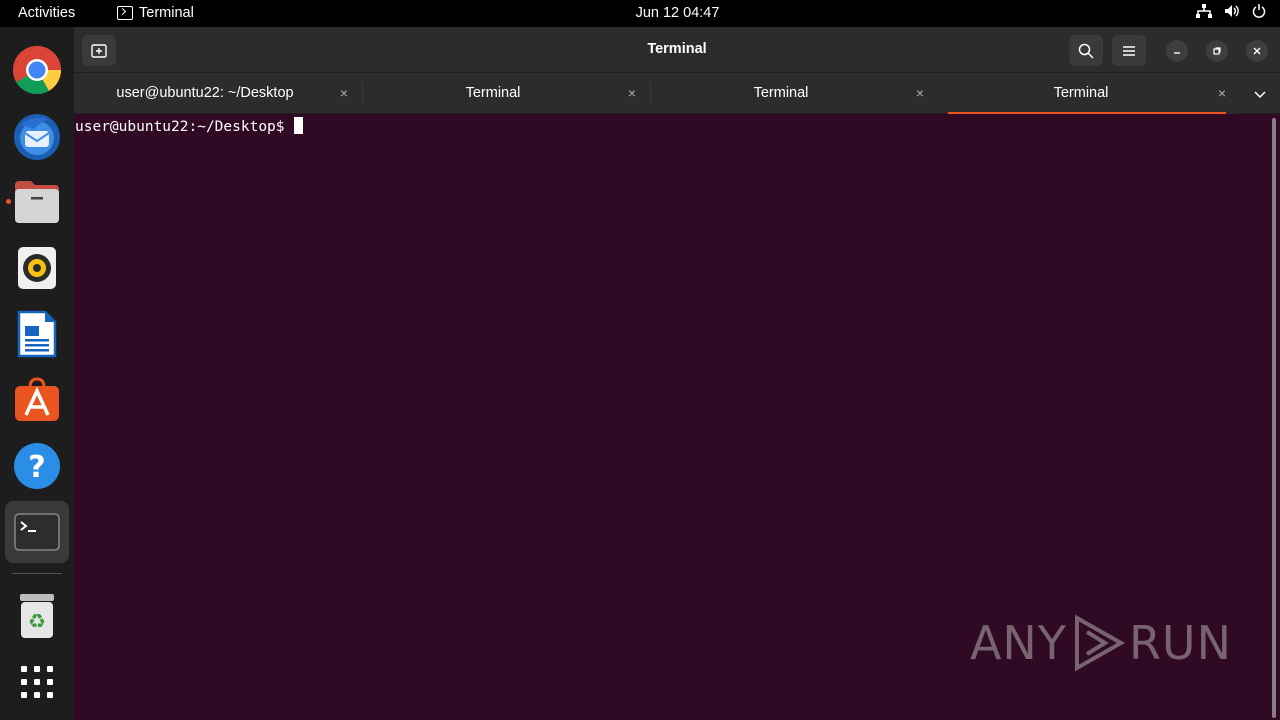 This screenshot has width=1280, height=720. I want to click on tab-terminal-4: Terminal ×, so click(1094, 94).